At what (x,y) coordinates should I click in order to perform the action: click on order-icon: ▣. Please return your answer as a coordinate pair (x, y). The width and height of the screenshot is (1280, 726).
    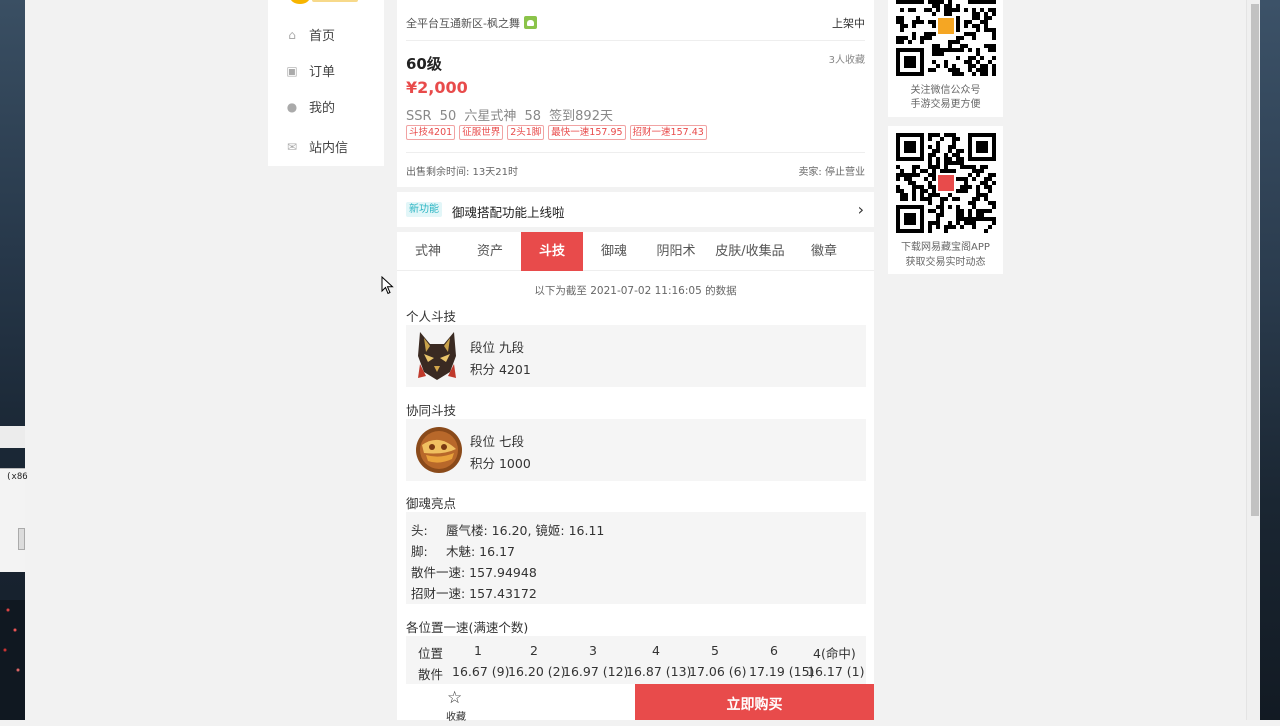
    Looking at the image, I should click on (292, 70).